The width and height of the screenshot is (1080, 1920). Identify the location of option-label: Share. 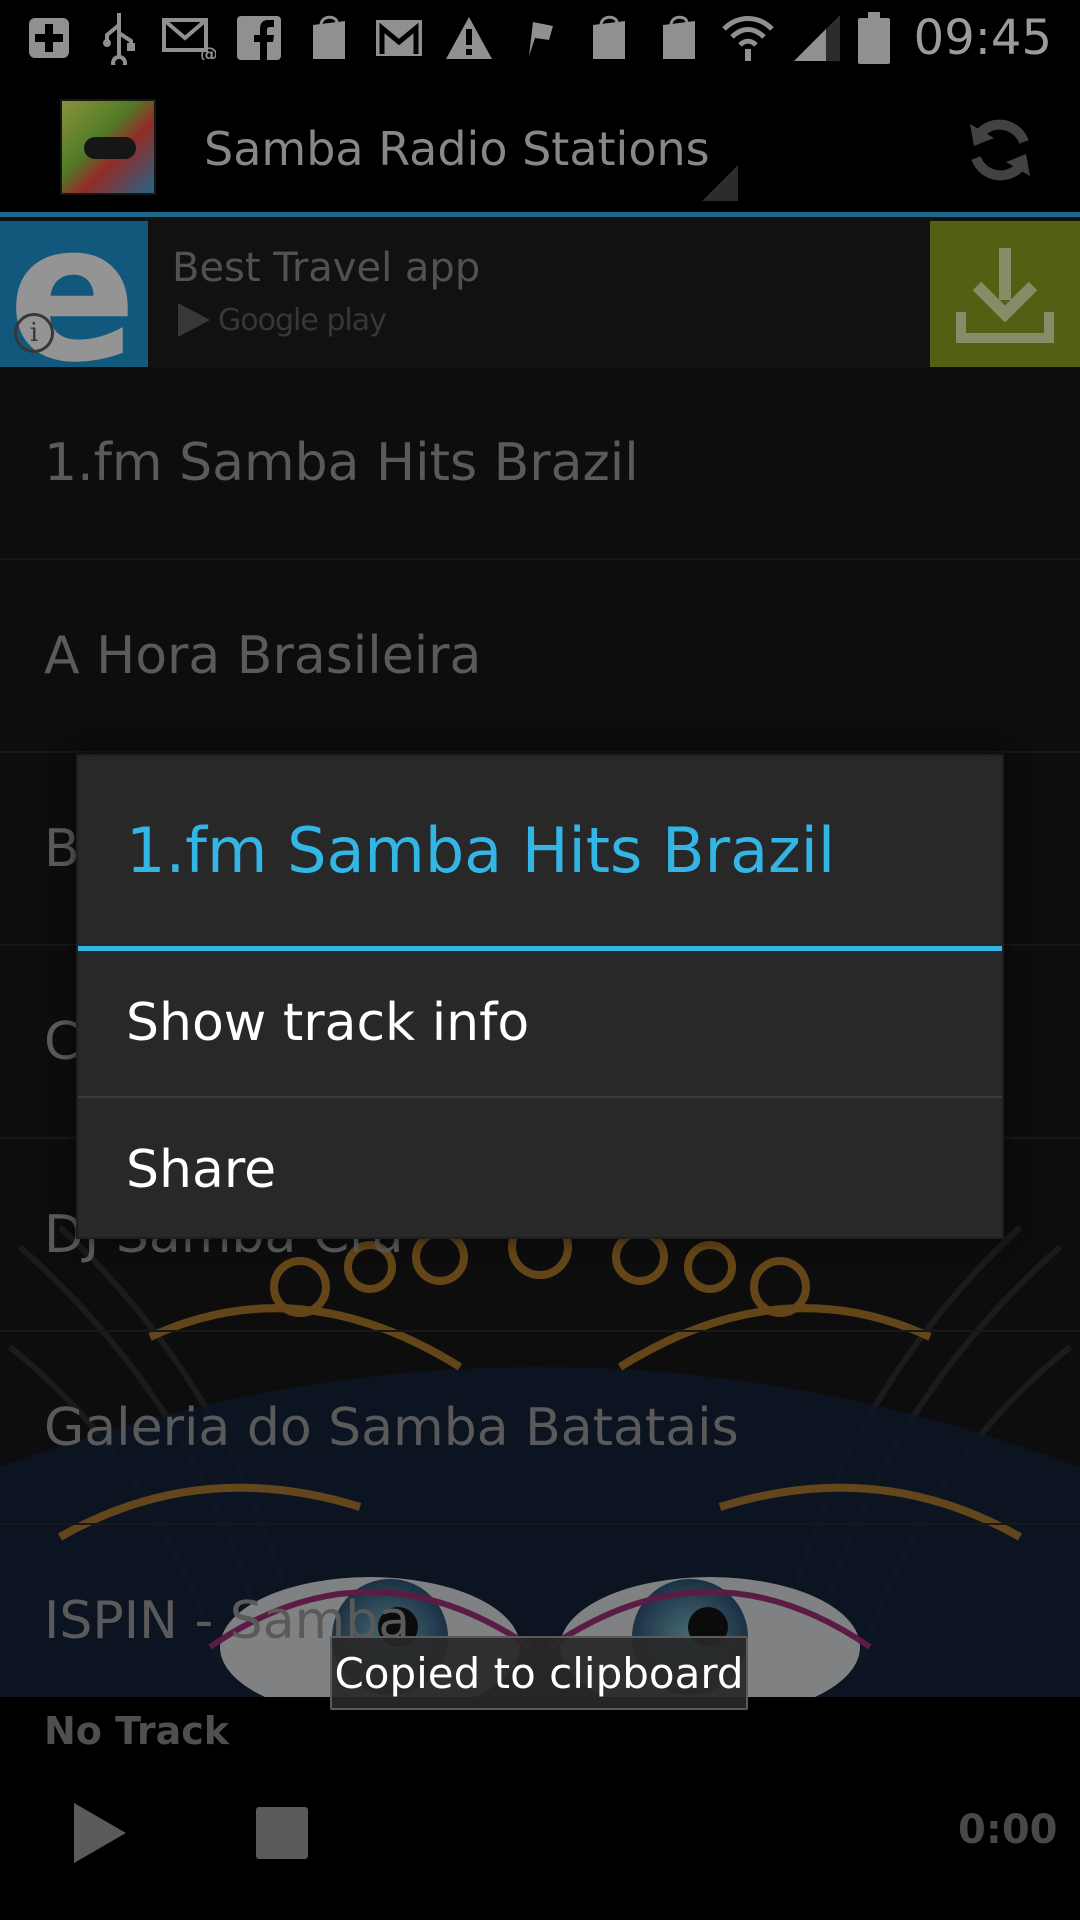
(201, 1170).